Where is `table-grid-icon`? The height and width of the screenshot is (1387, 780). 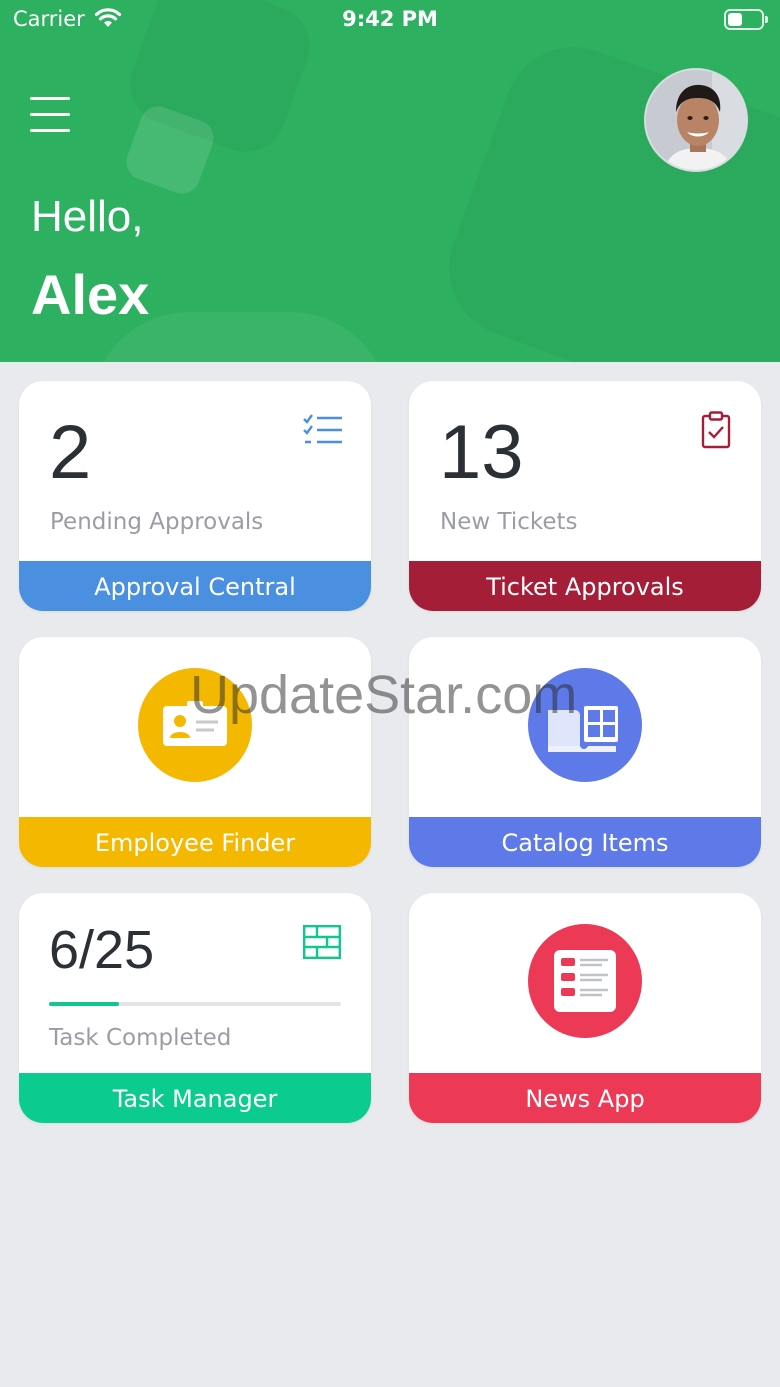
table-grid-icon is located at coordinates (322, 944).